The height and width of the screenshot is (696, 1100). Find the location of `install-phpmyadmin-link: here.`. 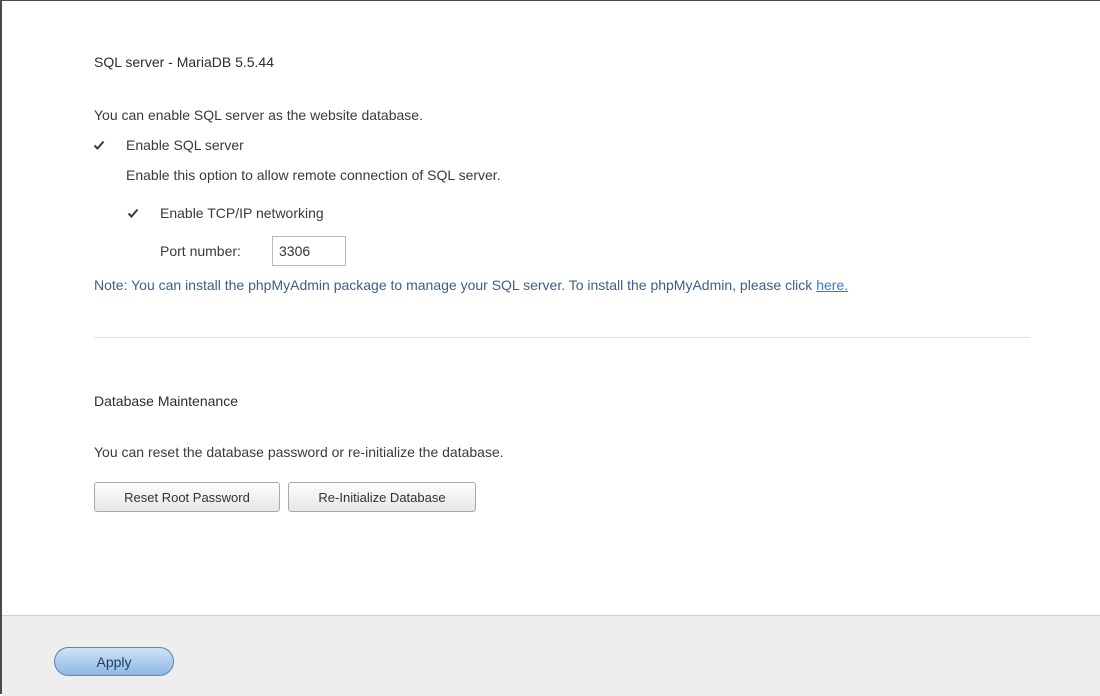

install-phpmyadmin-link: here. is located at coordinates (832, 285).